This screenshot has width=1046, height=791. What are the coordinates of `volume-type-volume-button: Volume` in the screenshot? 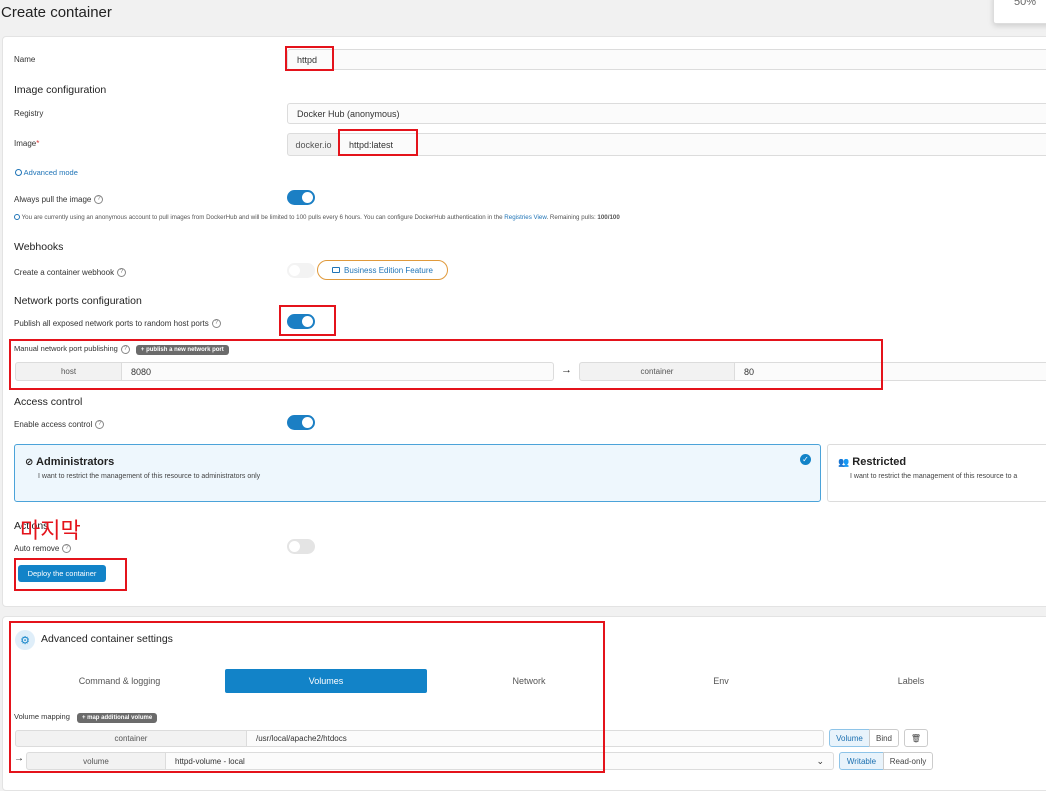 It's located at (849, 738).